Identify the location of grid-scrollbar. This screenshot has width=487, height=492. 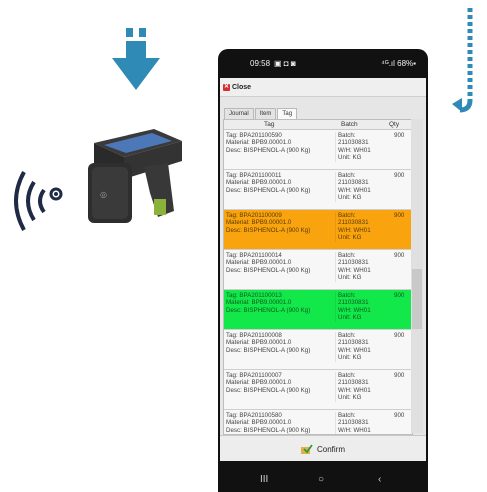
(417, 276).